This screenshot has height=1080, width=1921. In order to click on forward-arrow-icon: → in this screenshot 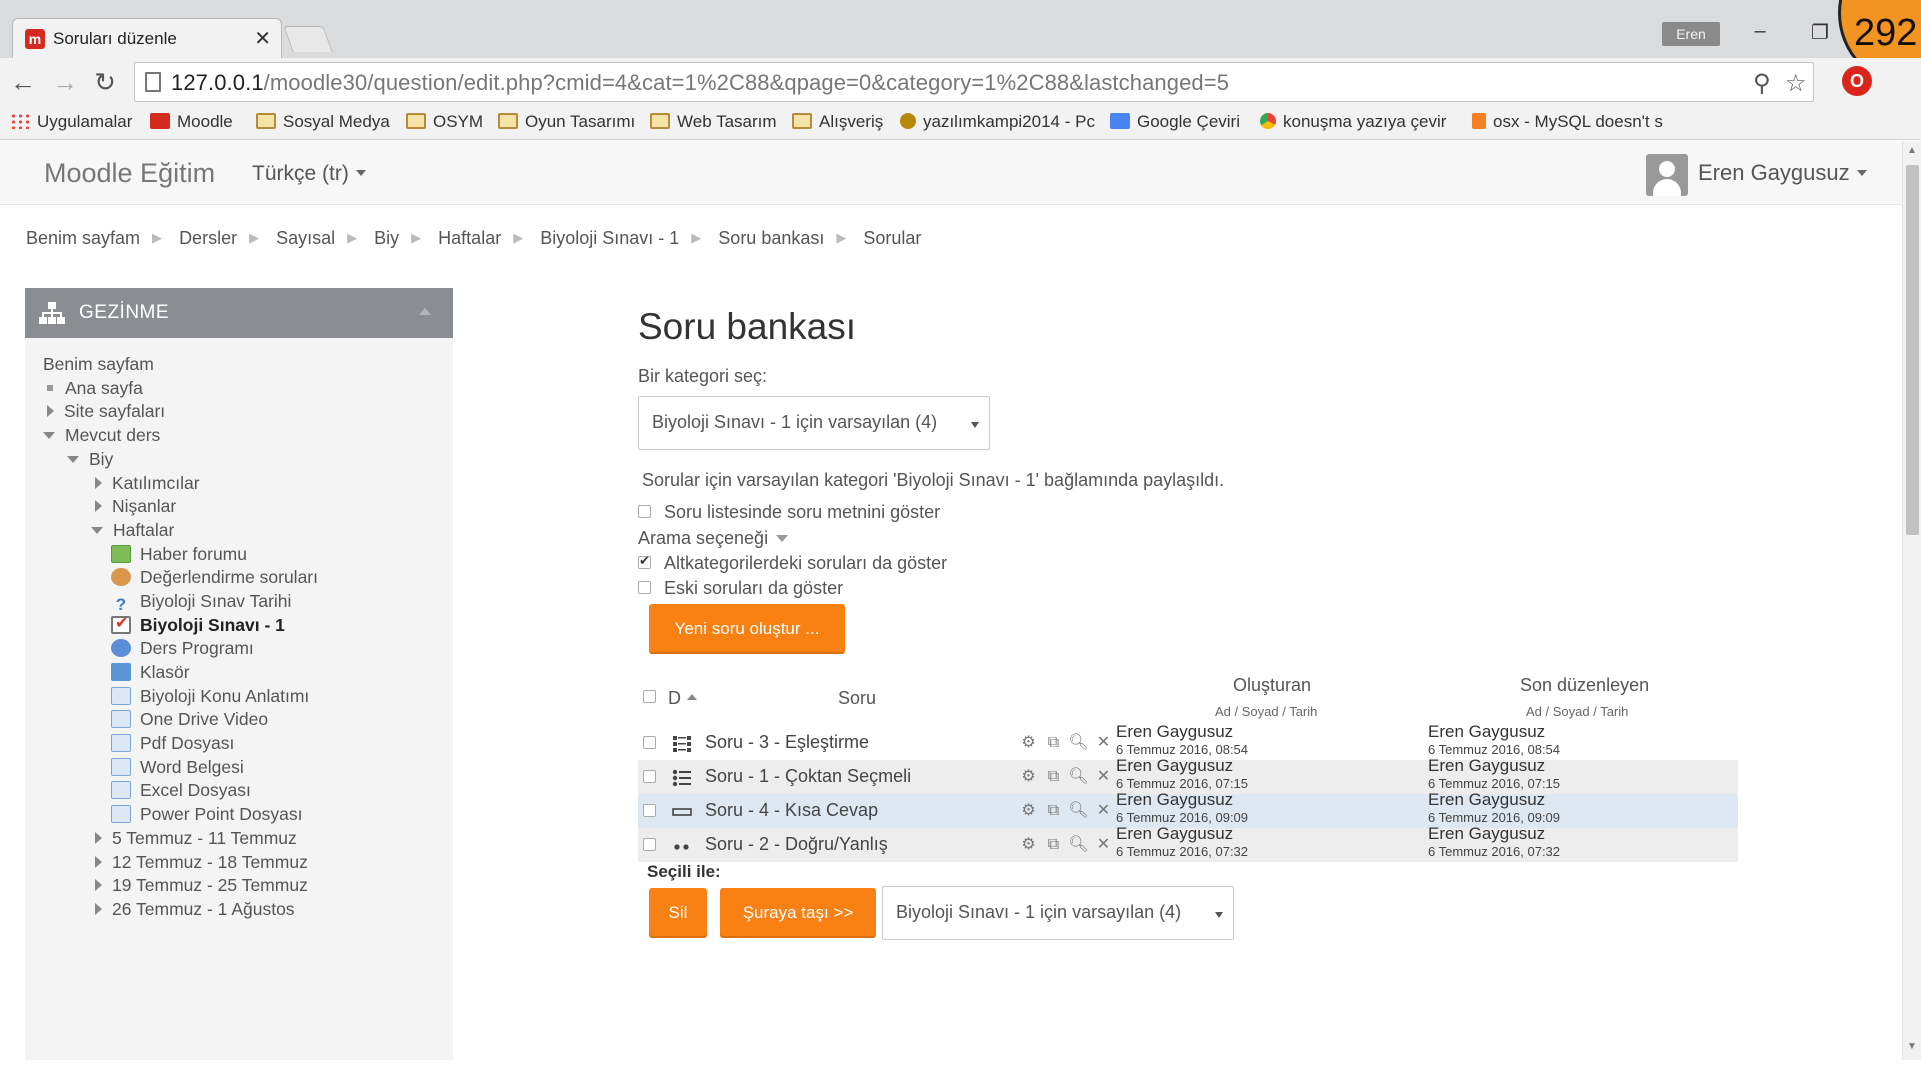, I will do `click(65, 82)`.